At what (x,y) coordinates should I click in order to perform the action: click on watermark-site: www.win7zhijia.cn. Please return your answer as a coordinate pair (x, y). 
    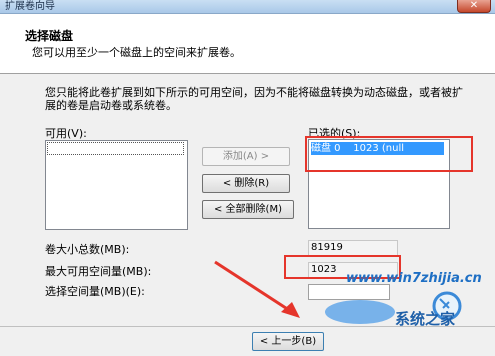
    Looking at the image, I should click on (414, 278).